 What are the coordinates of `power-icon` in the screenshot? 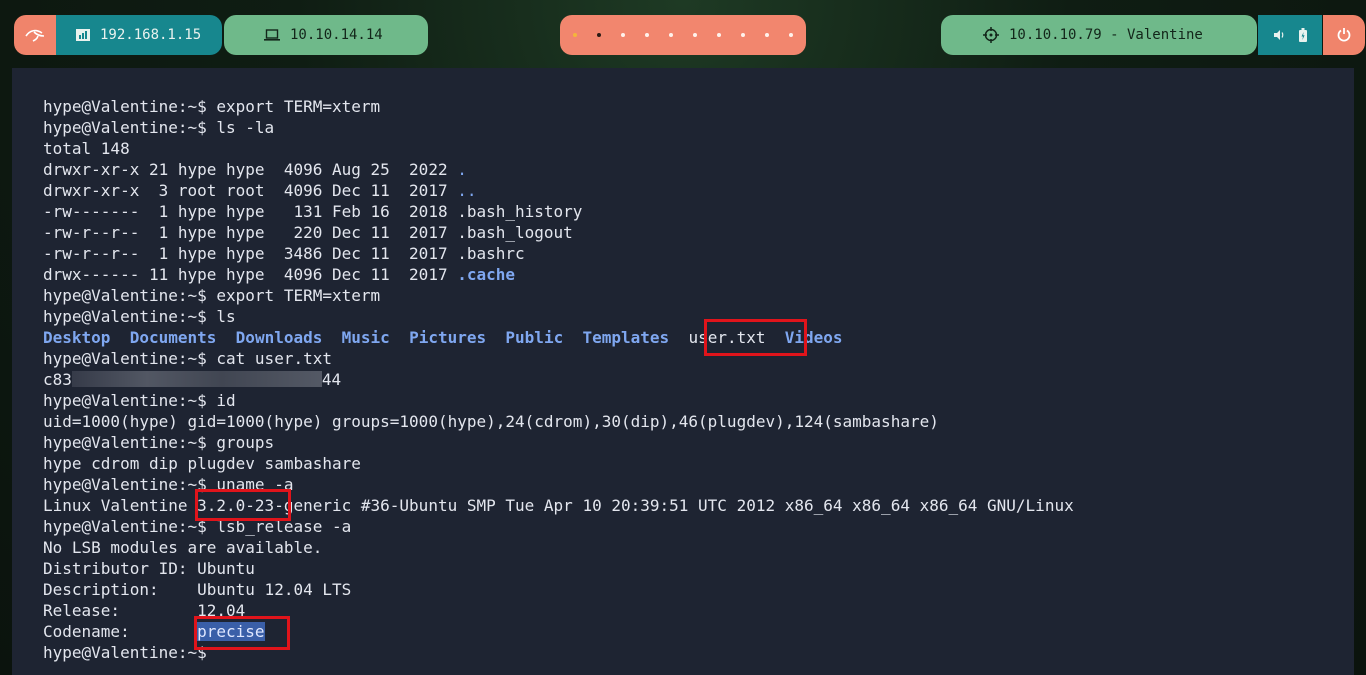 It's located at (1344, 35).